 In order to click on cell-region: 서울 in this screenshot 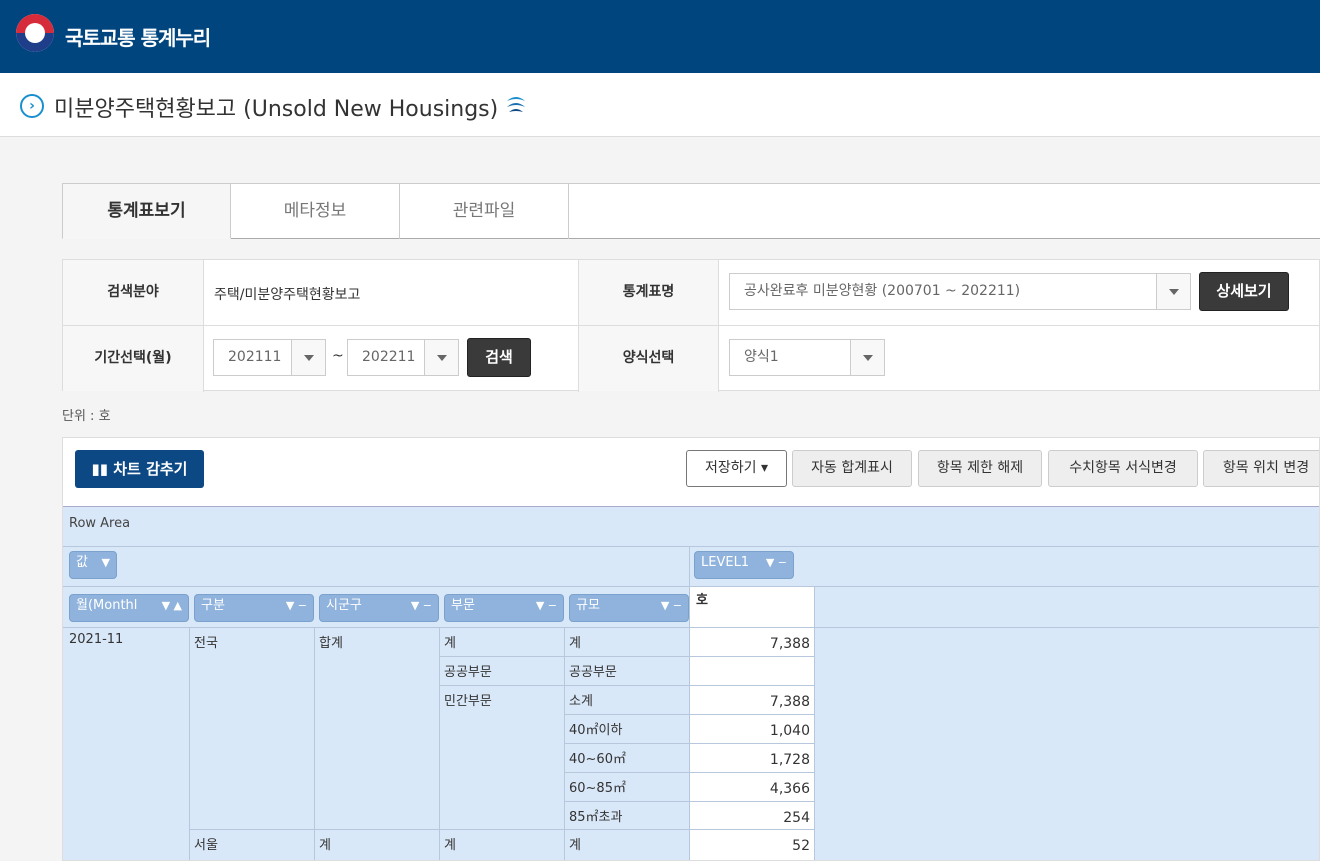, I will do `click(206, 845)`.